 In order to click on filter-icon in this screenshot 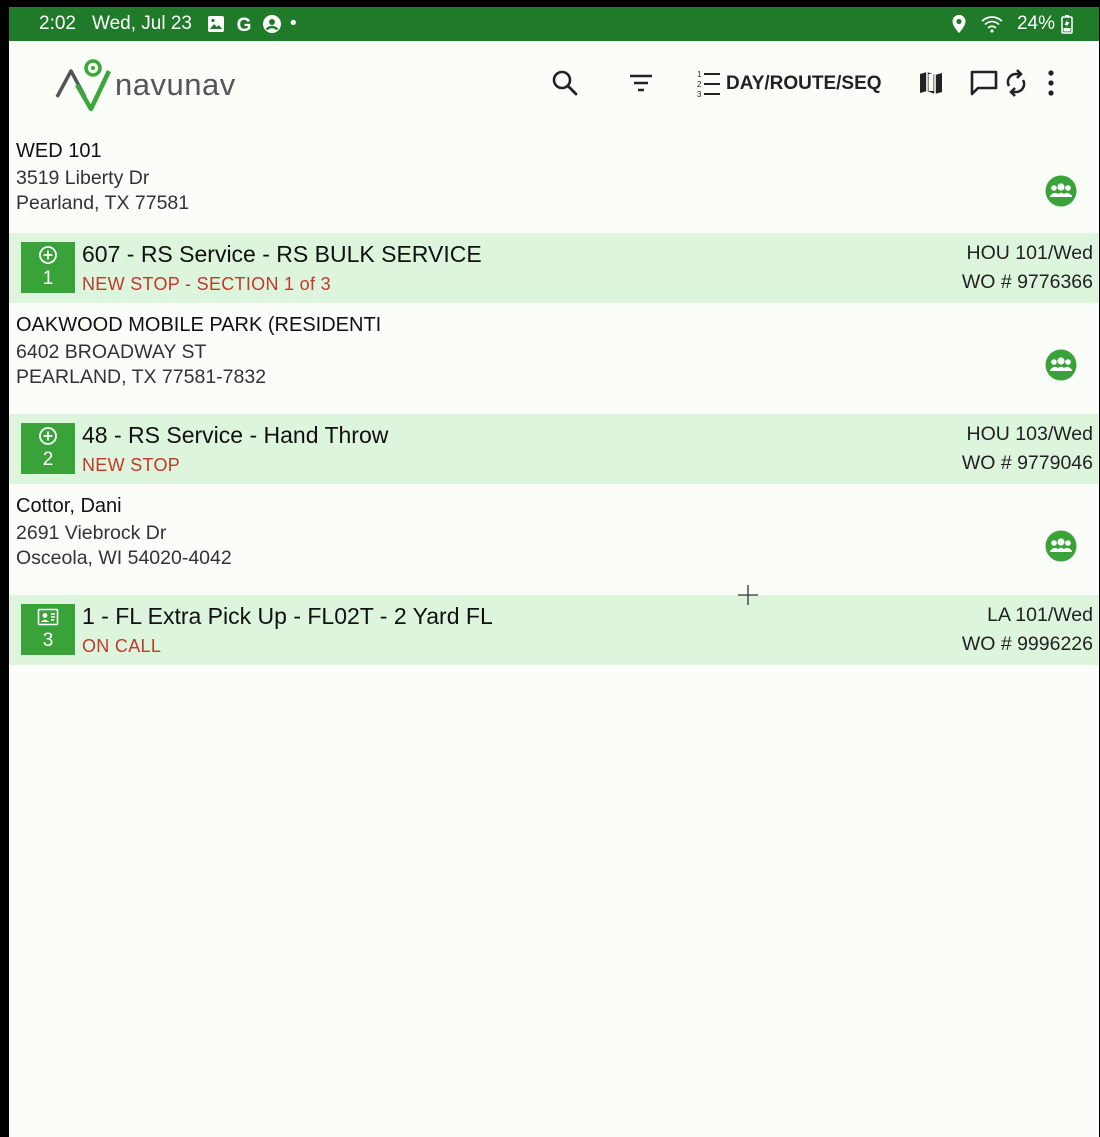, I will do `click(641, 83)`.